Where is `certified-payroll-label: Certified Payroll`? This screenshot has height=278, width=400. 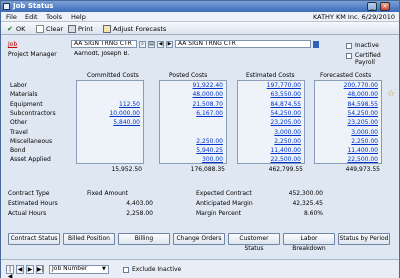
certified-payroll-label: Certified Payroll is located at coordinates (368, 59).